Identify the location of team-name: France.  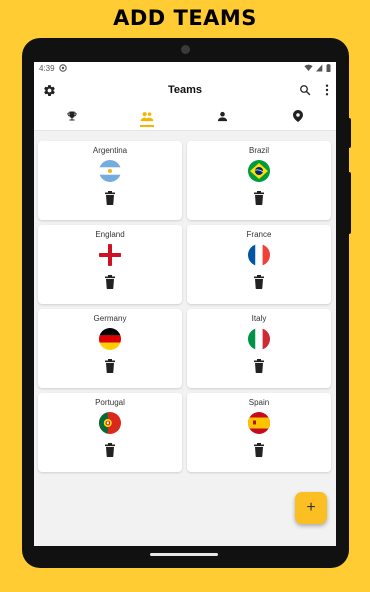
(259, 234).